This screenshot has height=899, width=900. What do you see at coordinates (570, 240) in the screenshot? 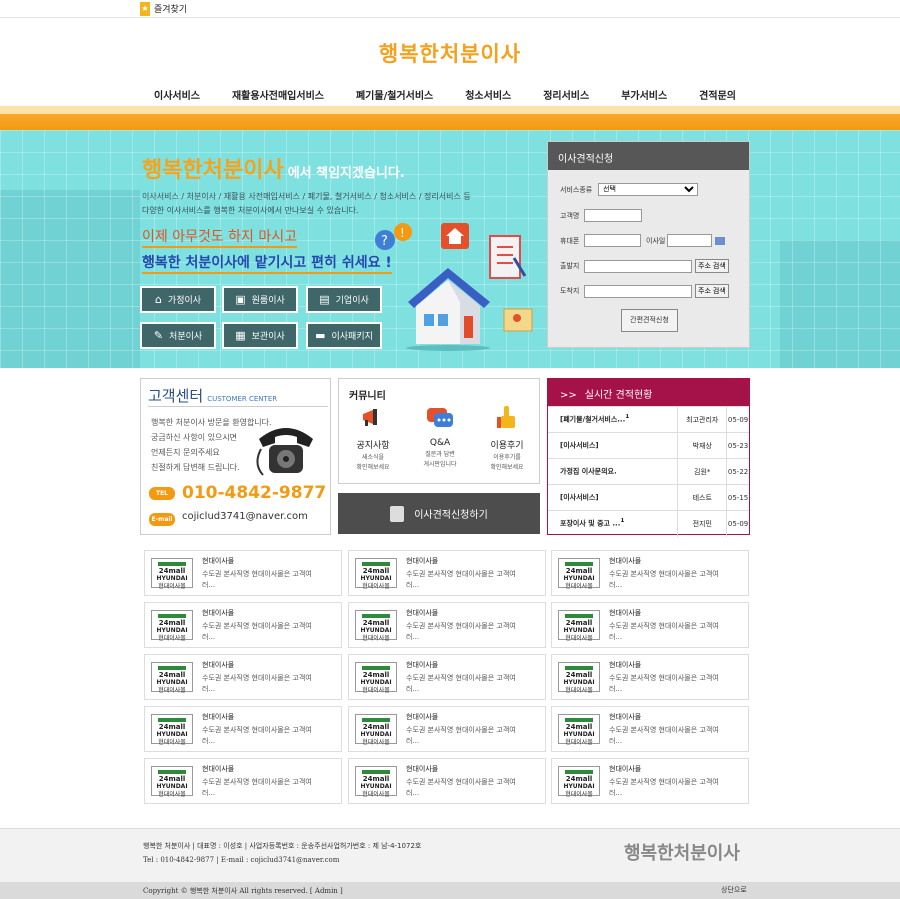
I see `phone-label: 휴대폰` at bounding box center [570, 240].